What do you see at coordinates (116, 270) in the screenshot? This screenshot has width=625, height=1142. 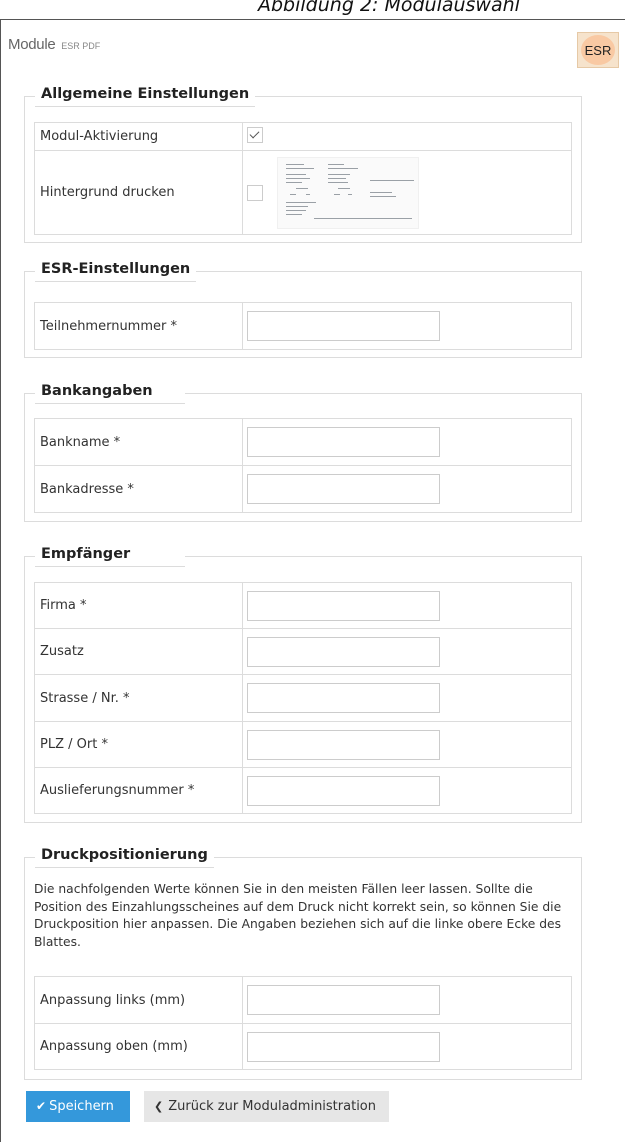 I see `section-title-esr: ESR-Einstellungen` at bounding box center [116, 270].